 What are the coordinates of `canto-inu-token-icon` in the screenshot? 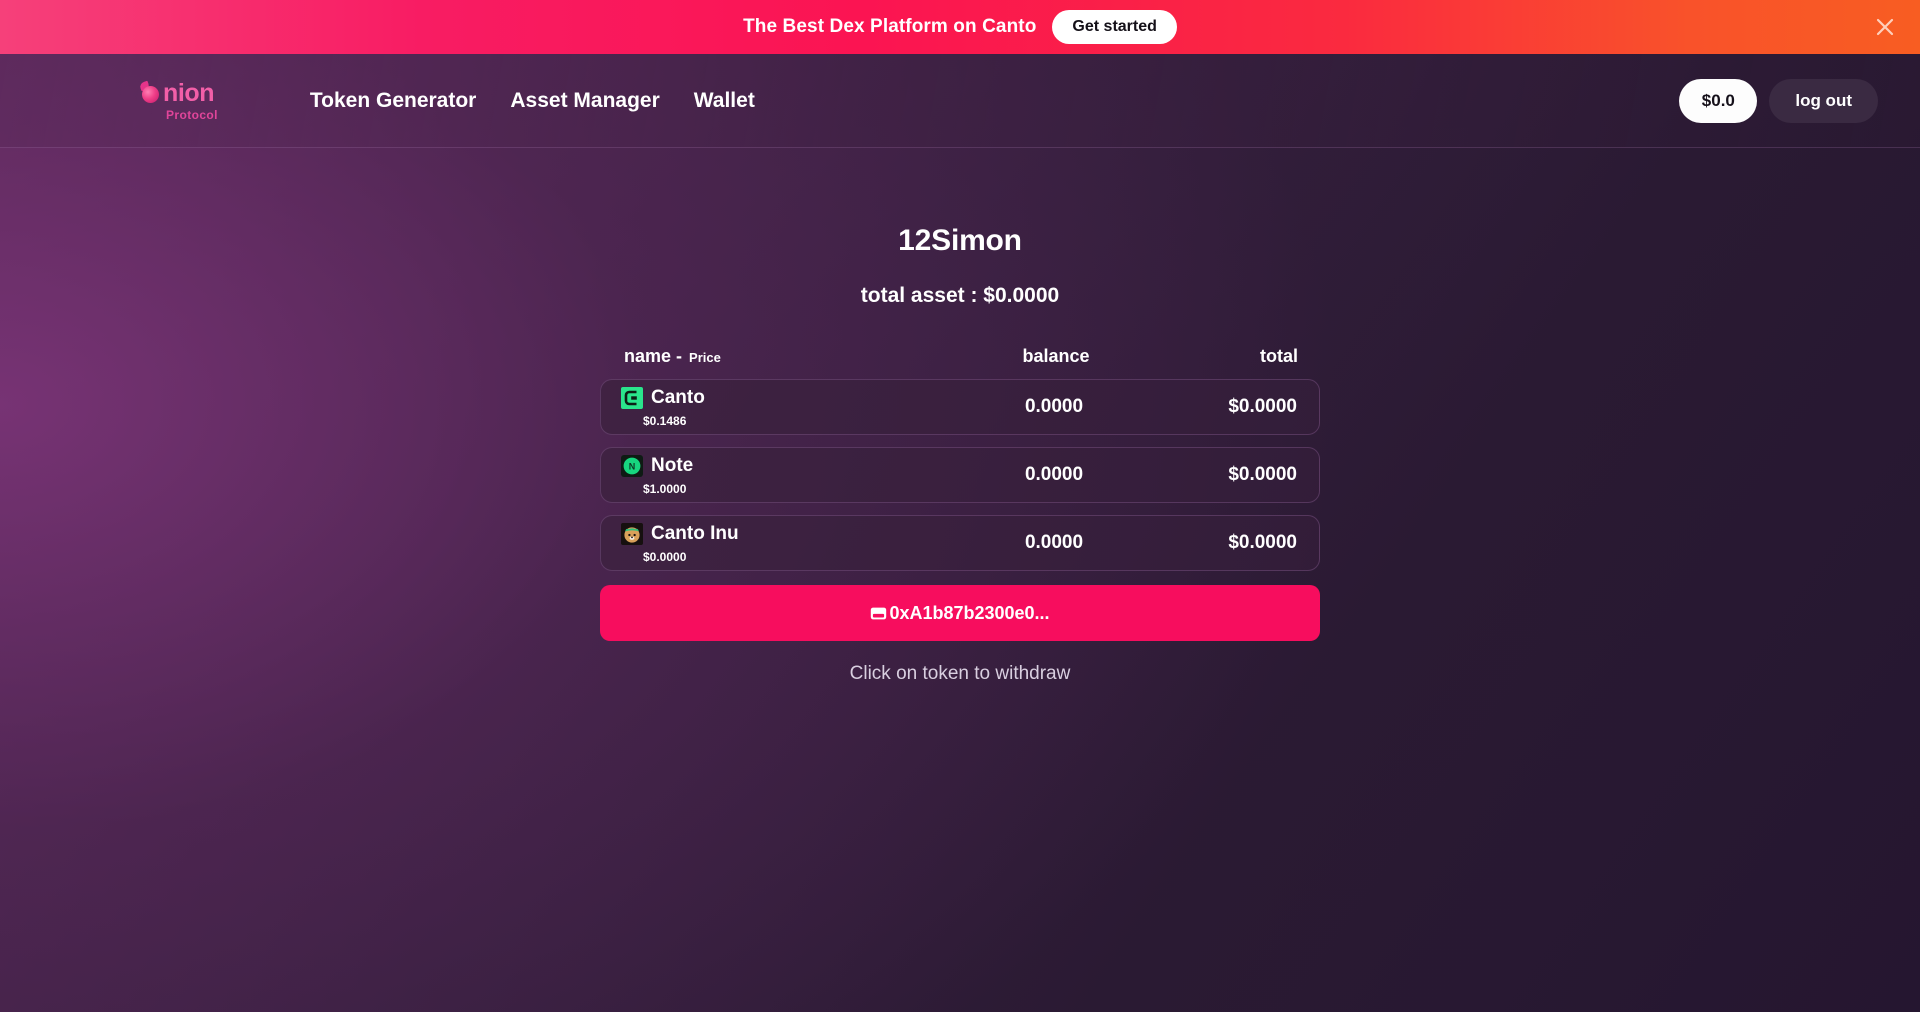 It's located at (632, 533).